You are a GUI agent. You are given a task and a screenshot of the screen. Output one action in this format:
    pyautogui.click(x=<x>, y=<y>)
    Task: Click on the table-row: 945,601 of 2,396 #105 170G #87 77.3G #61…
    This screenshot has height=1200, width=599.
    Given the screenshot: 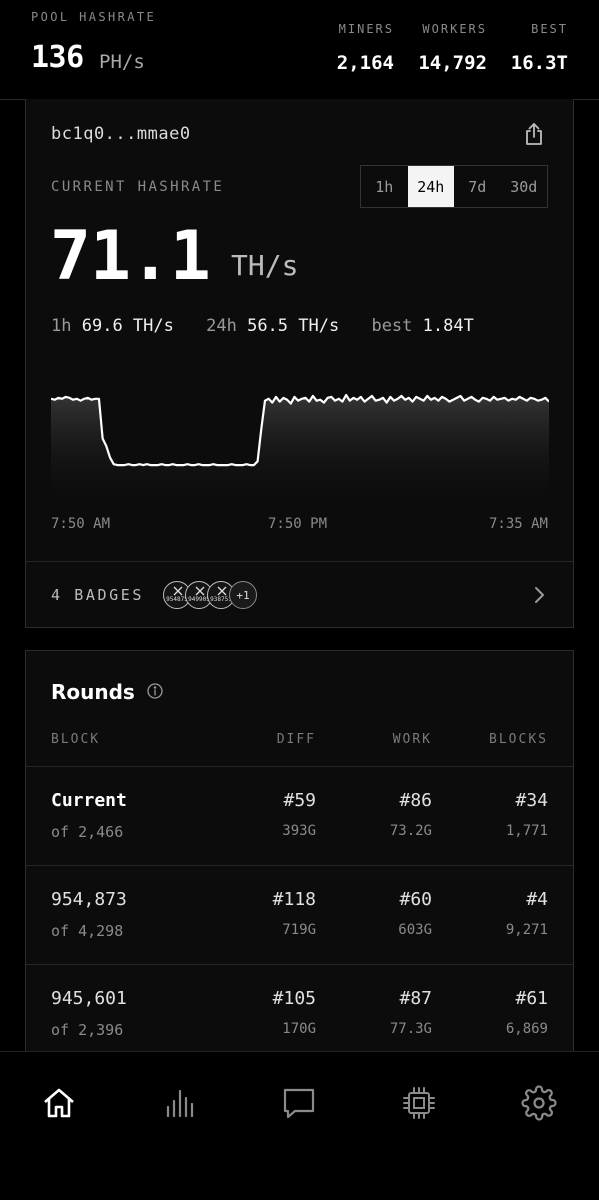 What is the action you would take?
    pyautogui.click(x=299, y=1014)
    